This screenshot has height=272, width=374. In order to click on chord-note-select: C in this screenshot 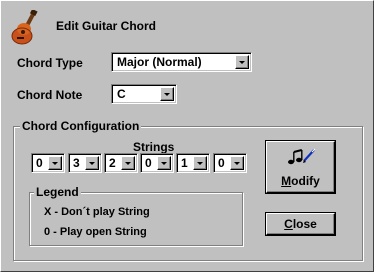, I will do `click(144, 94)`.